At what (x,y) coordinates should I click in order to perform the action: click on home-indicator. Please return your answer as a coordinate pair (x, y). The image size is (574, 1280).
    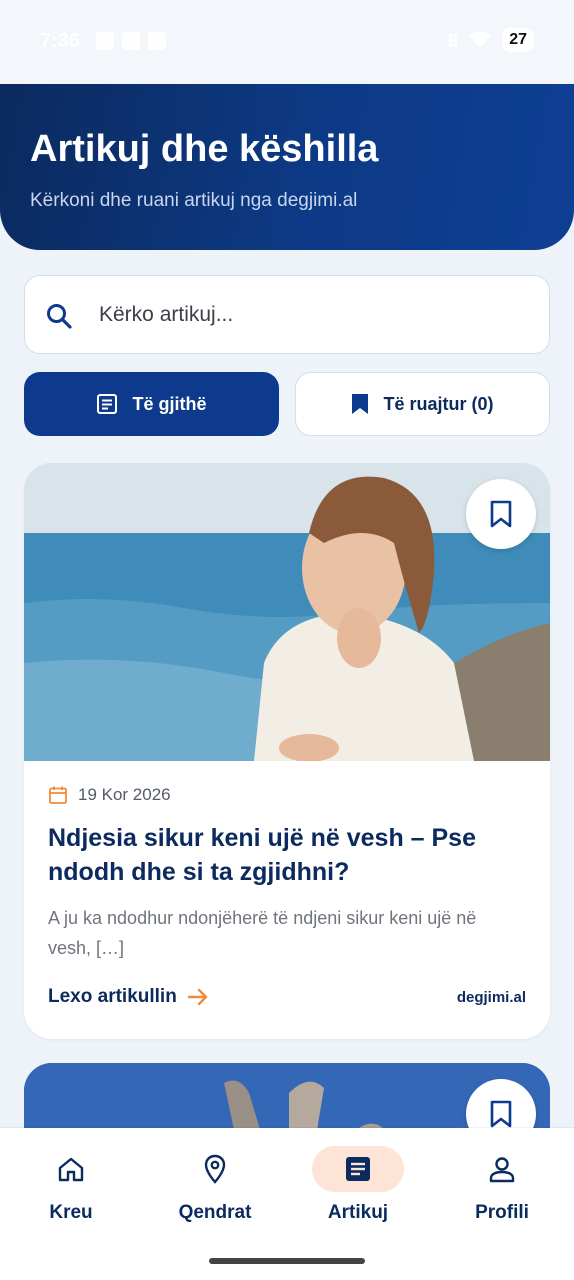
    Looking at the image, I should click on (287, 1261).